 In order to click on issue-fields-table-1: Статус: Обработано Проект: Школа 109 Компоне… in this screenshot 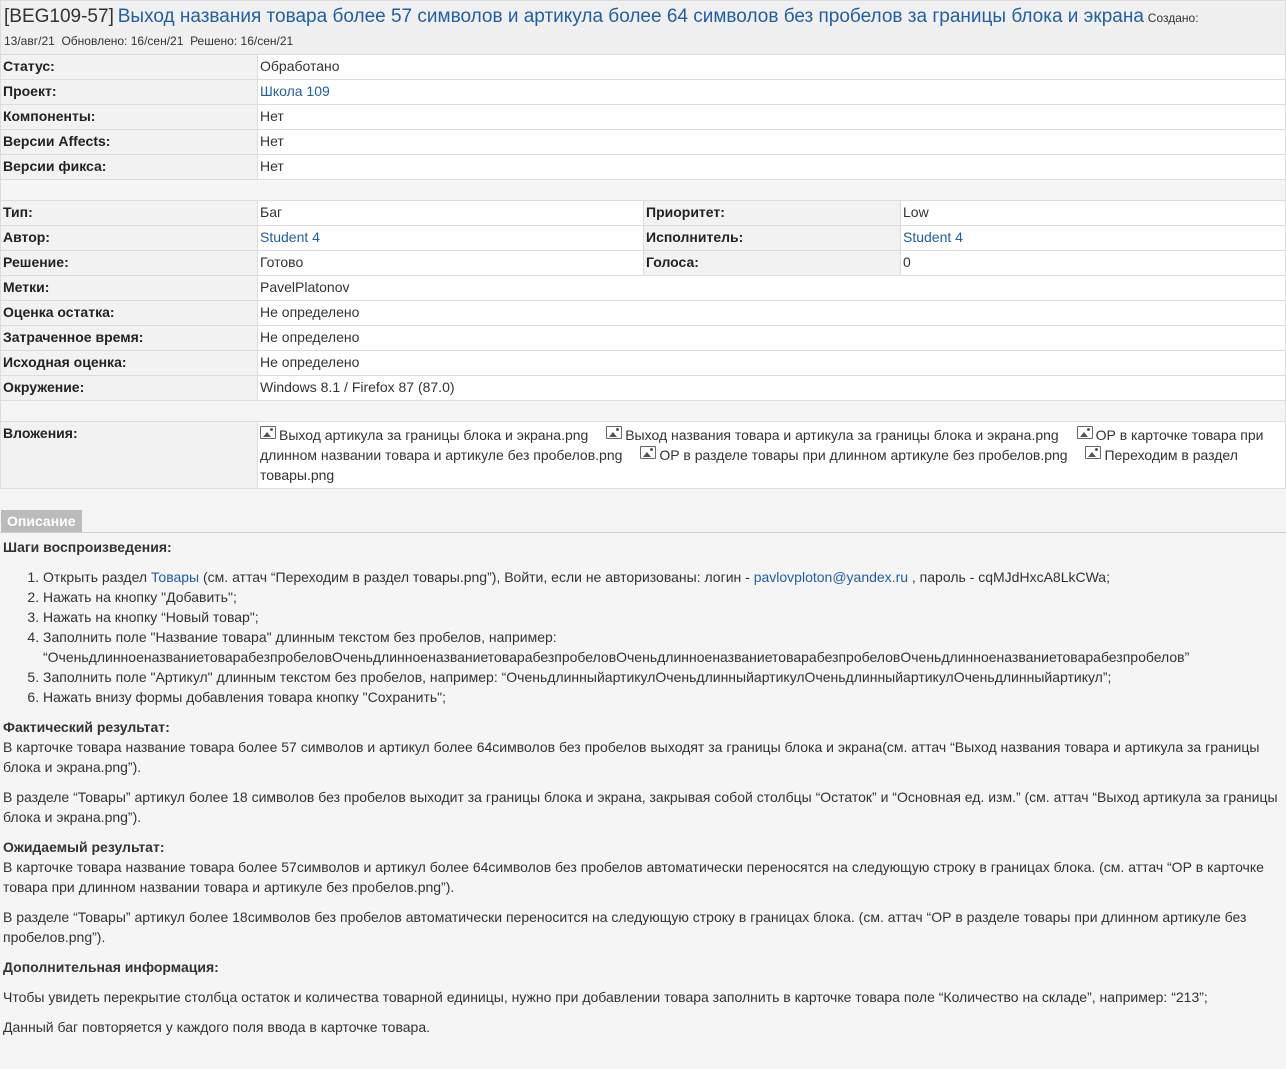, I will do `click(643, 117)`.